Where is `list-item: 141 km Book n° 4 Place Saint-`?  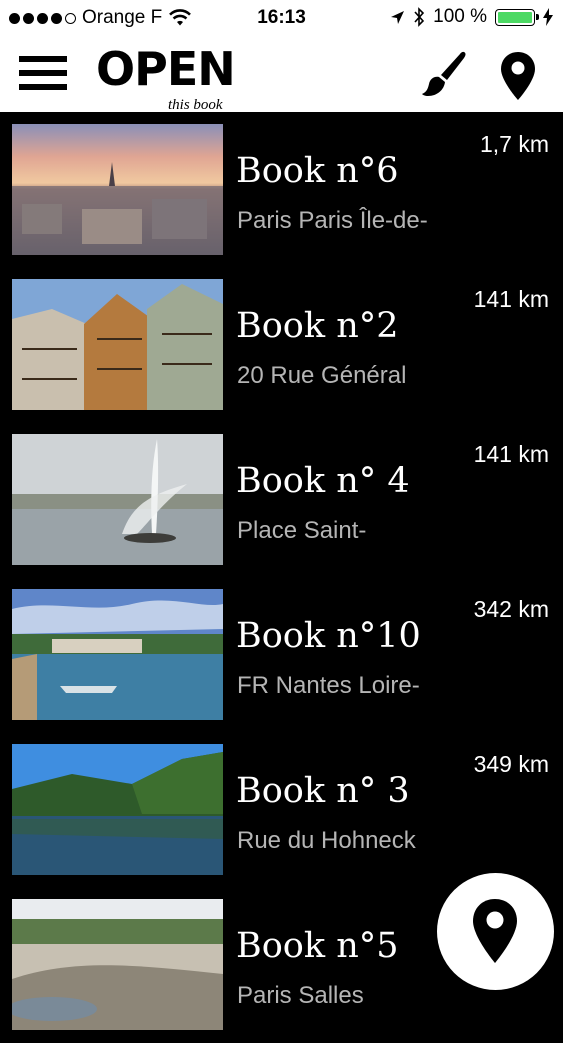
list-item: 141 km Book n° 4 Place Saint- is located at coordinates (281, 500).